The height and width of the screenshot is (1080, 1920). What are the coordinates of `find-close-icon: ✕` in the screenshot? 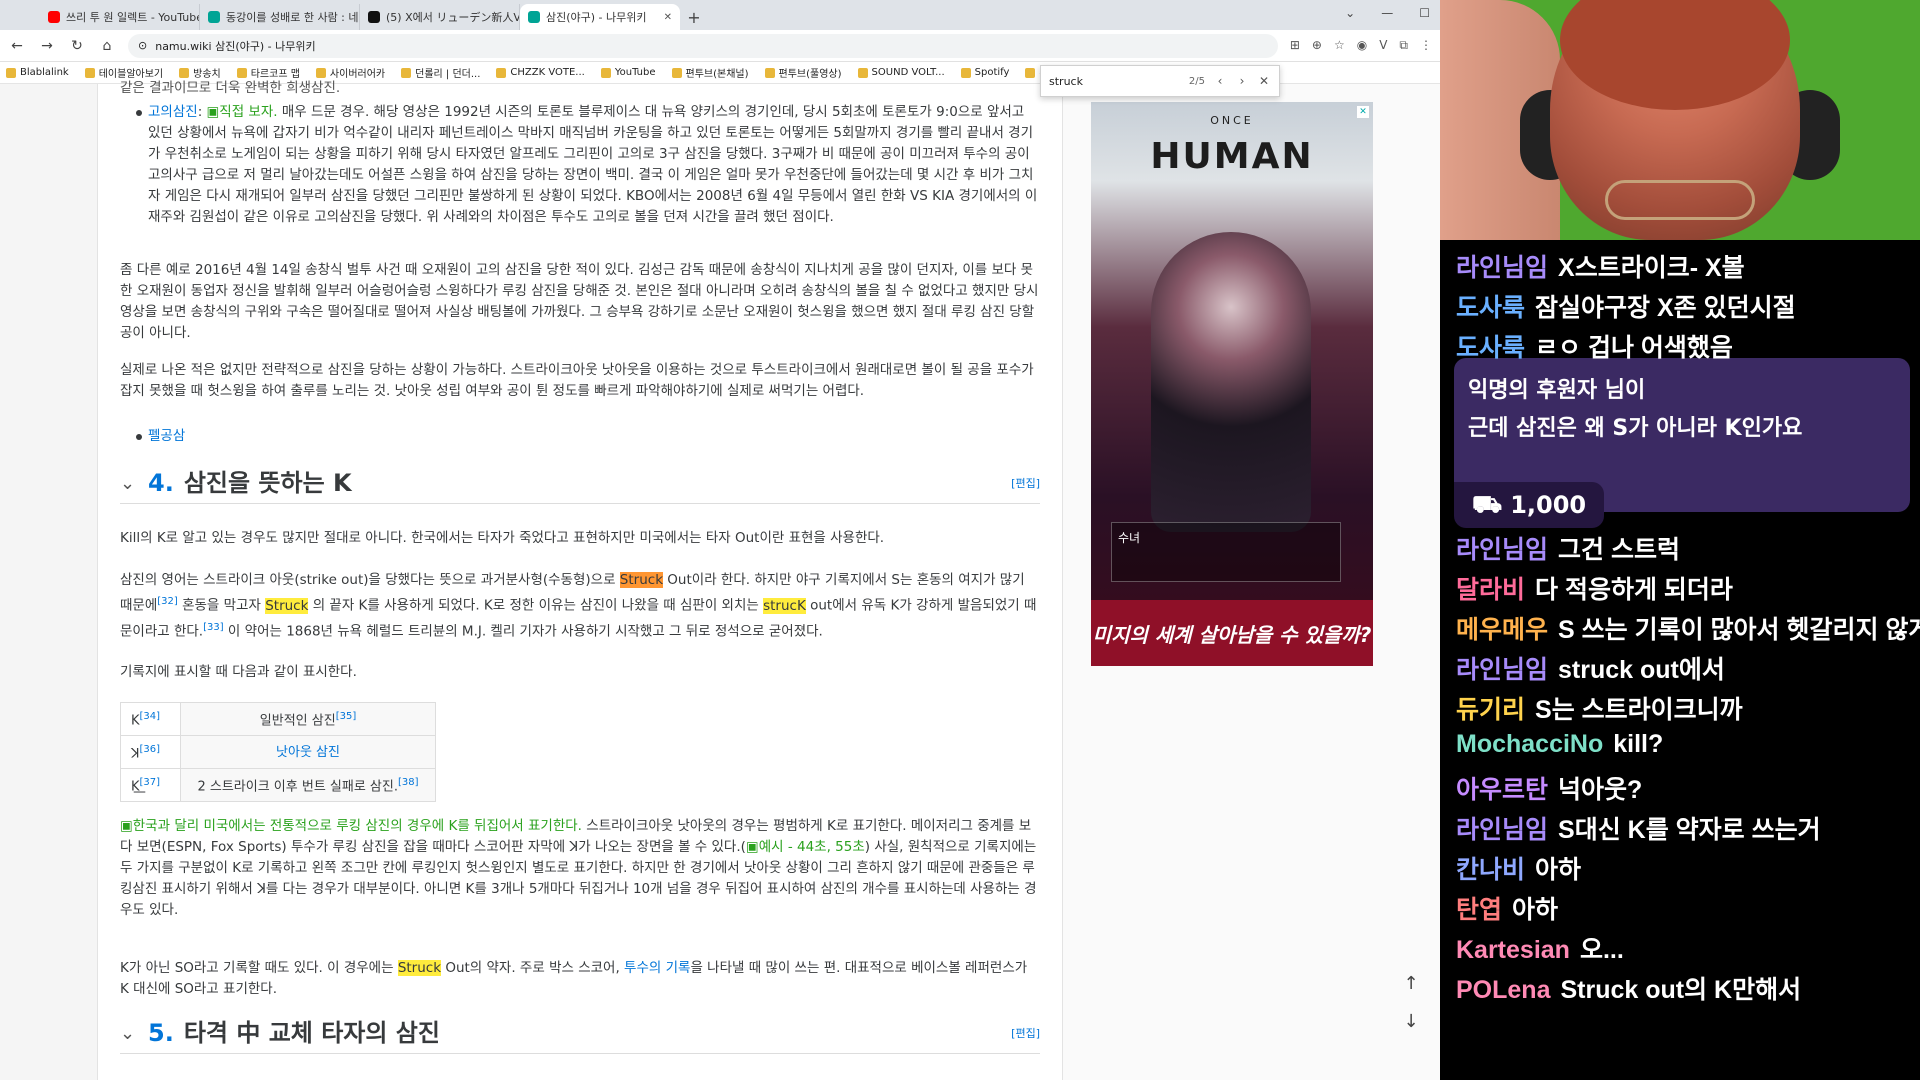 It's located at (1264, 81).